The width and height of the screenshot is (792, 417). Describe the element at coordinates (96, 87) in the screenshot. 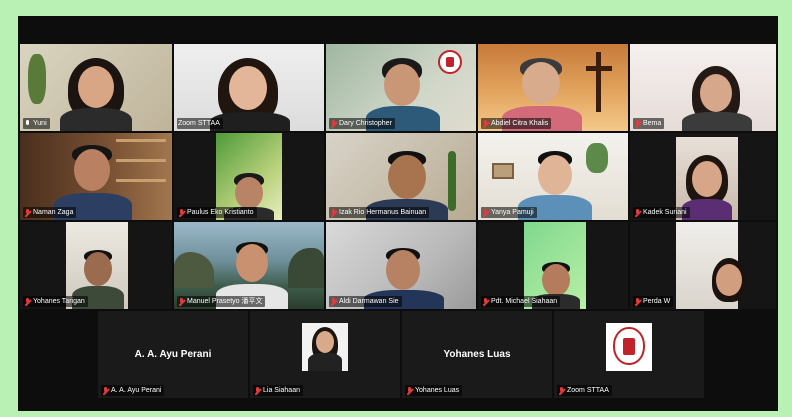

I see `video-tile: Yuni` at that location.